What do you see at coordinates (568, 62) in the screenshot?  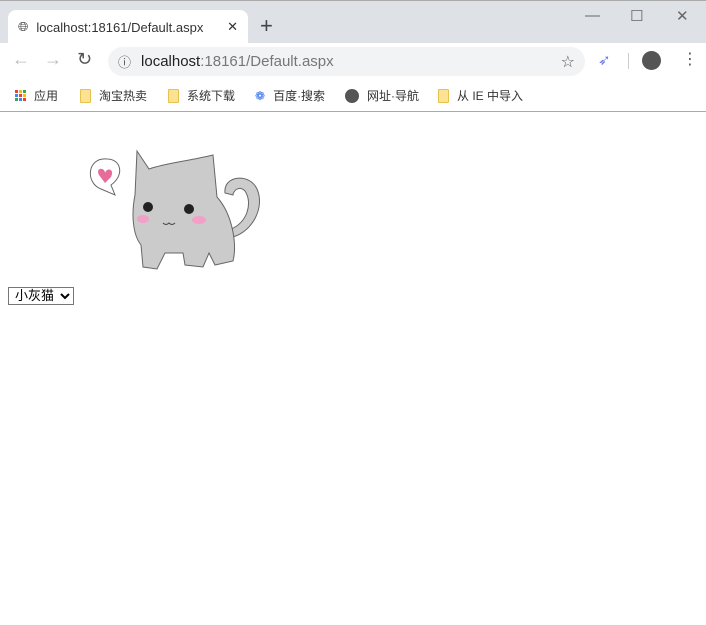 I see `bookmark-star-icon: ☆` at bounding box center [568, 62].